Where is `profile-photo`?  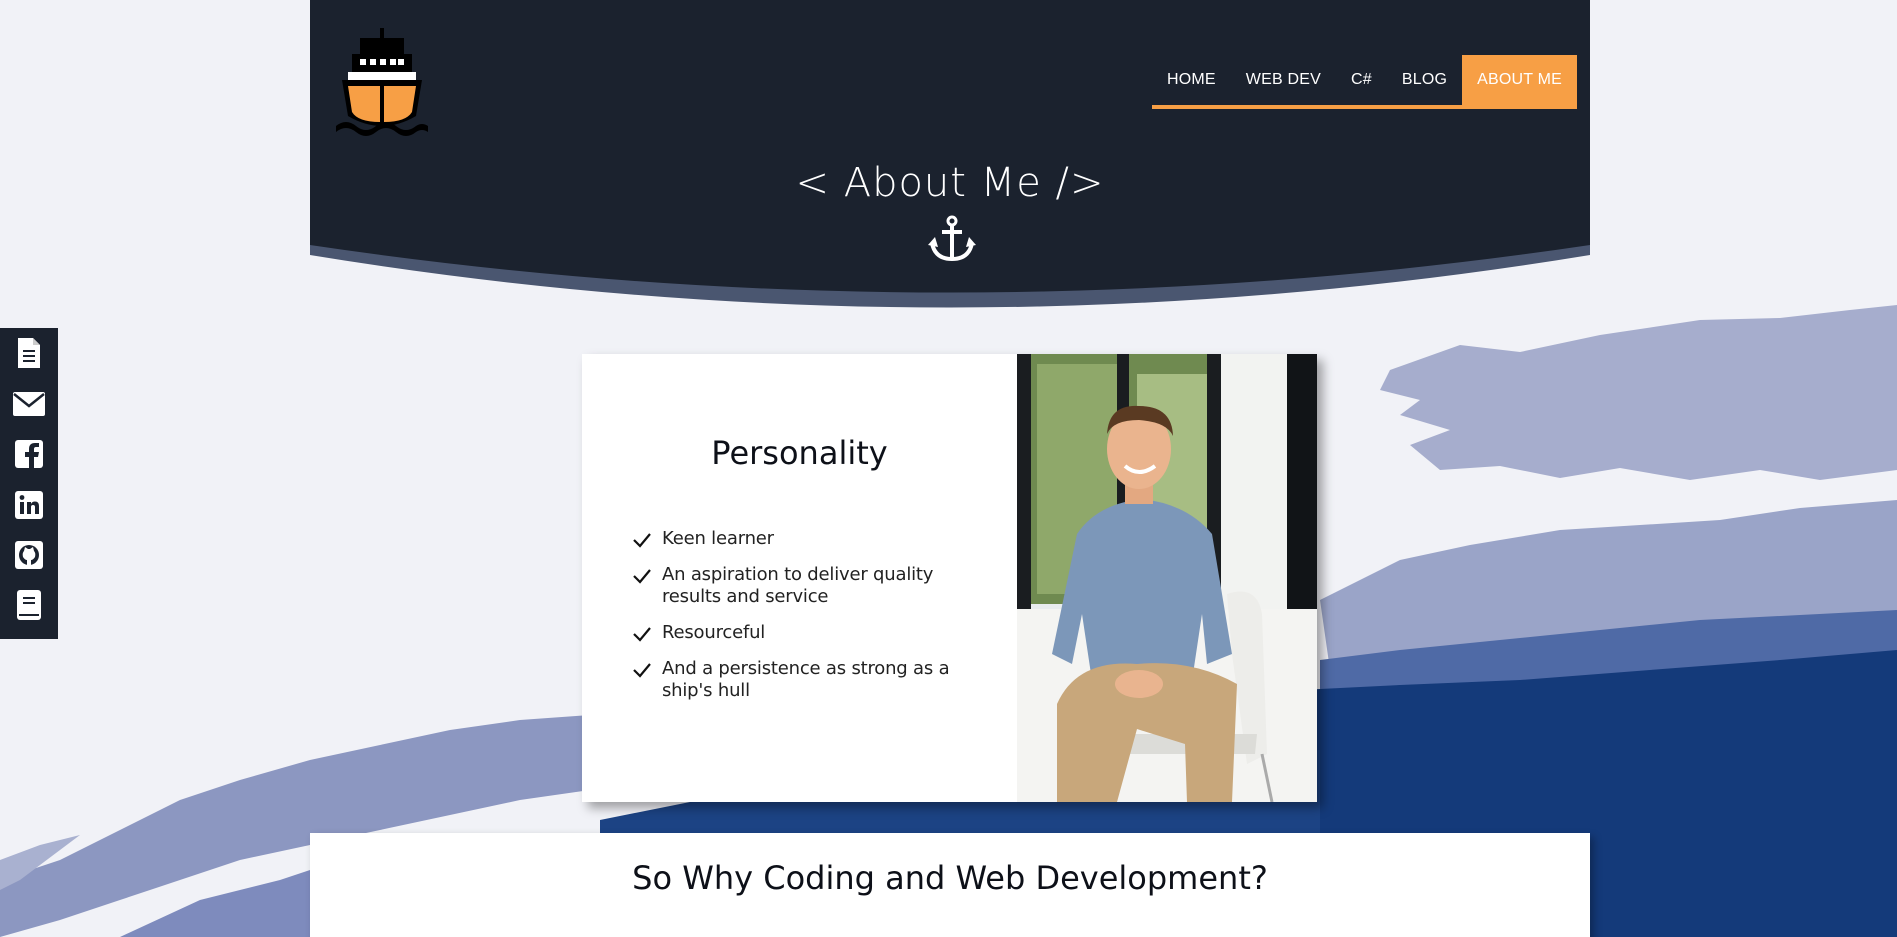
profile-photo is located at coordinates (1167, 578).